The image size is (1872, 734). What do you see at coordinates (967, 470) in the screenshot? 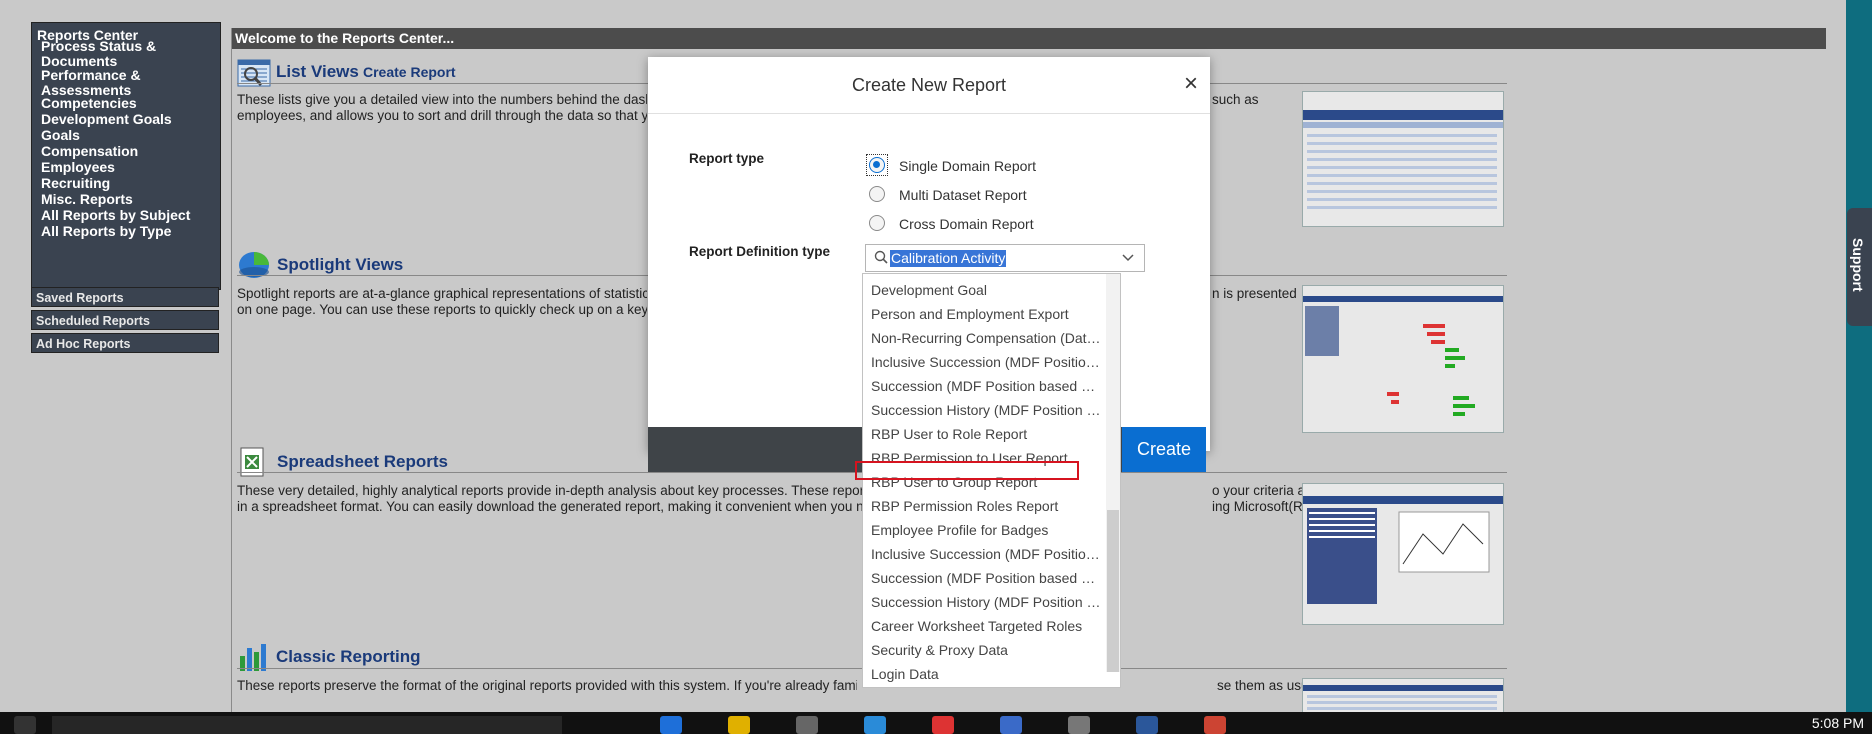
I see `annotation-highlight-box` at bounding box center [967, 470].